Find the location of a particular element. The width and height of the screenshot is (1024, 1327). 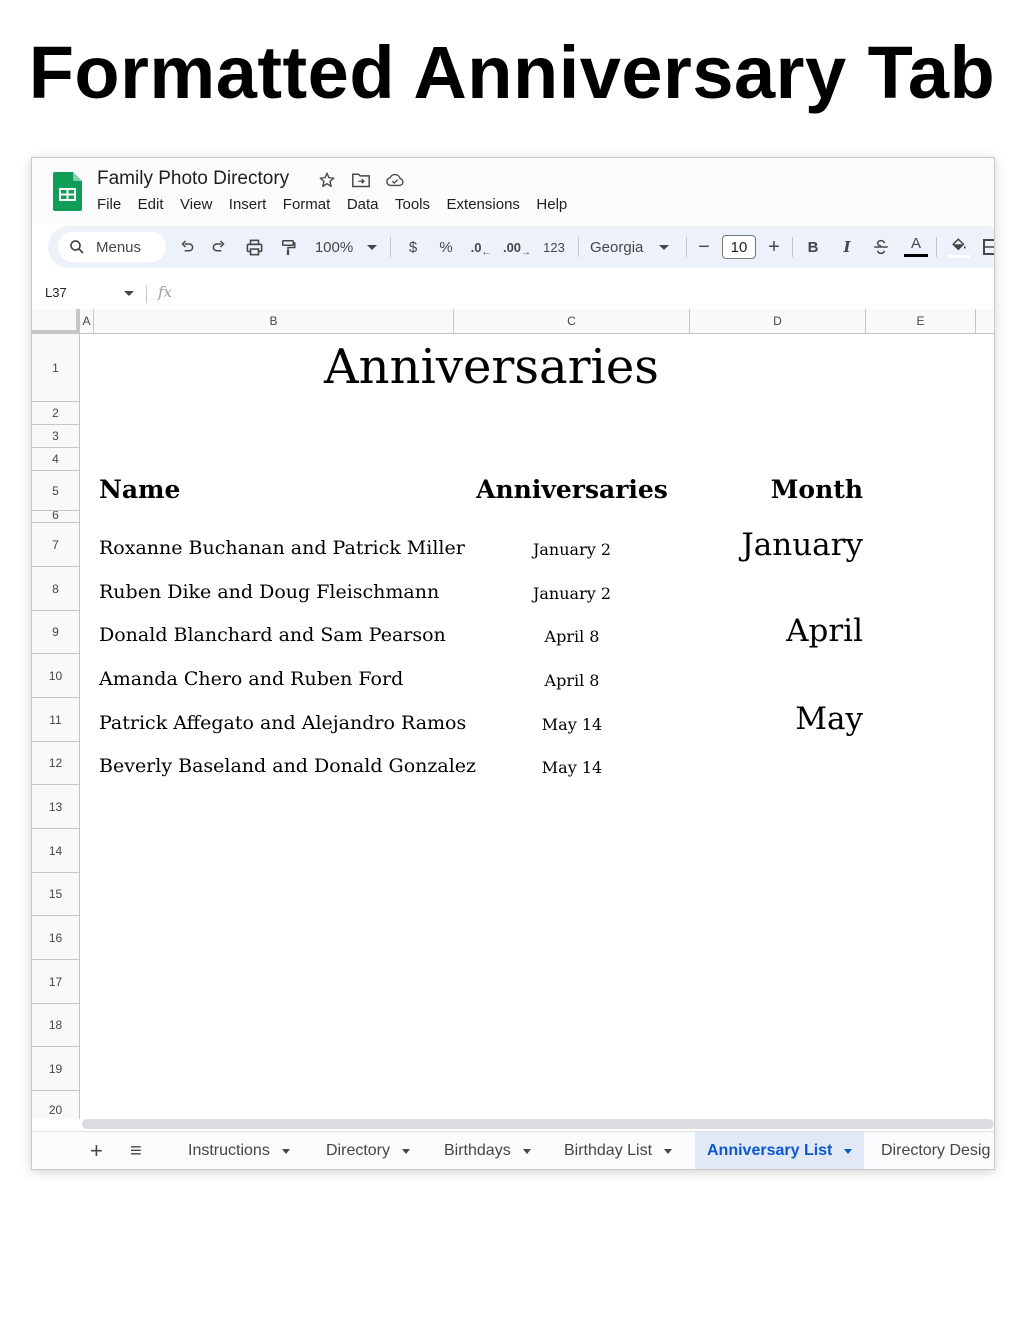

zoom-select: 100% is located at coordinates (346, 247).